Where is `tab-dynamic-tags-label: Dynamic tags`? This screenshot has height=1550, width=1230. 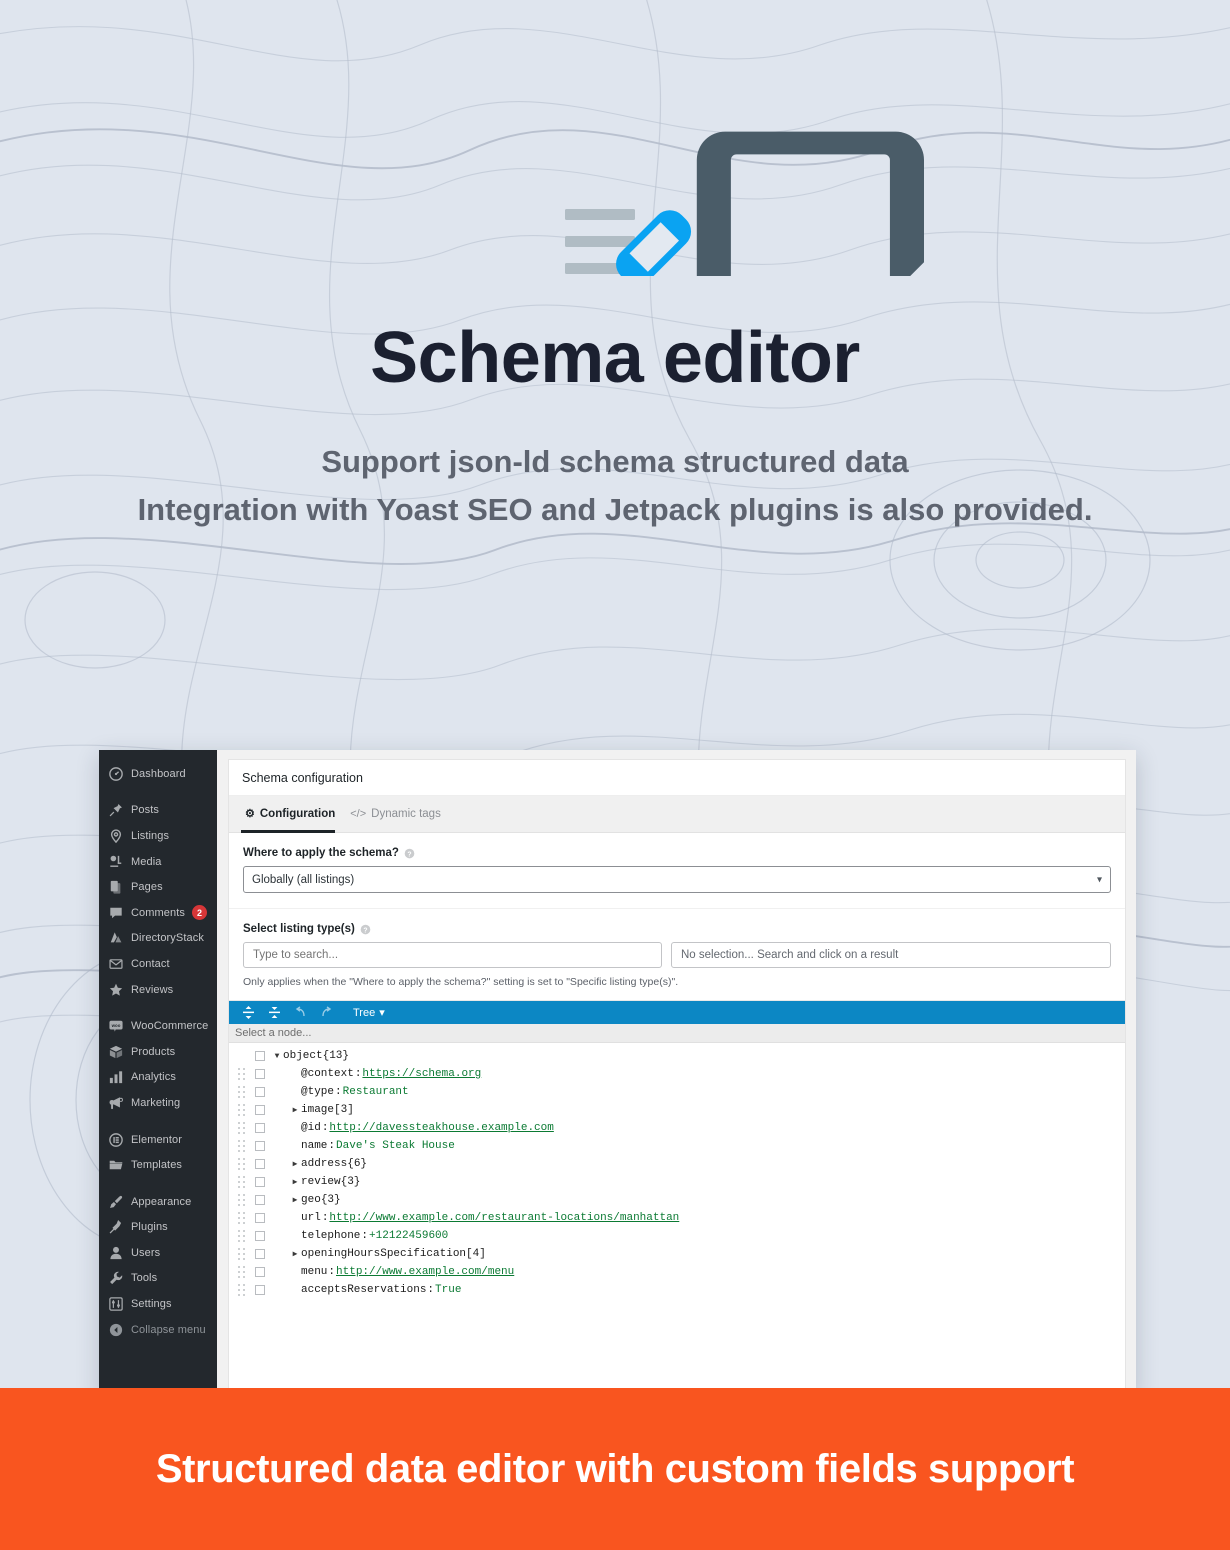 tab-dynamic-tags-label: Dynamic tags is located at coordinates (406, 814).